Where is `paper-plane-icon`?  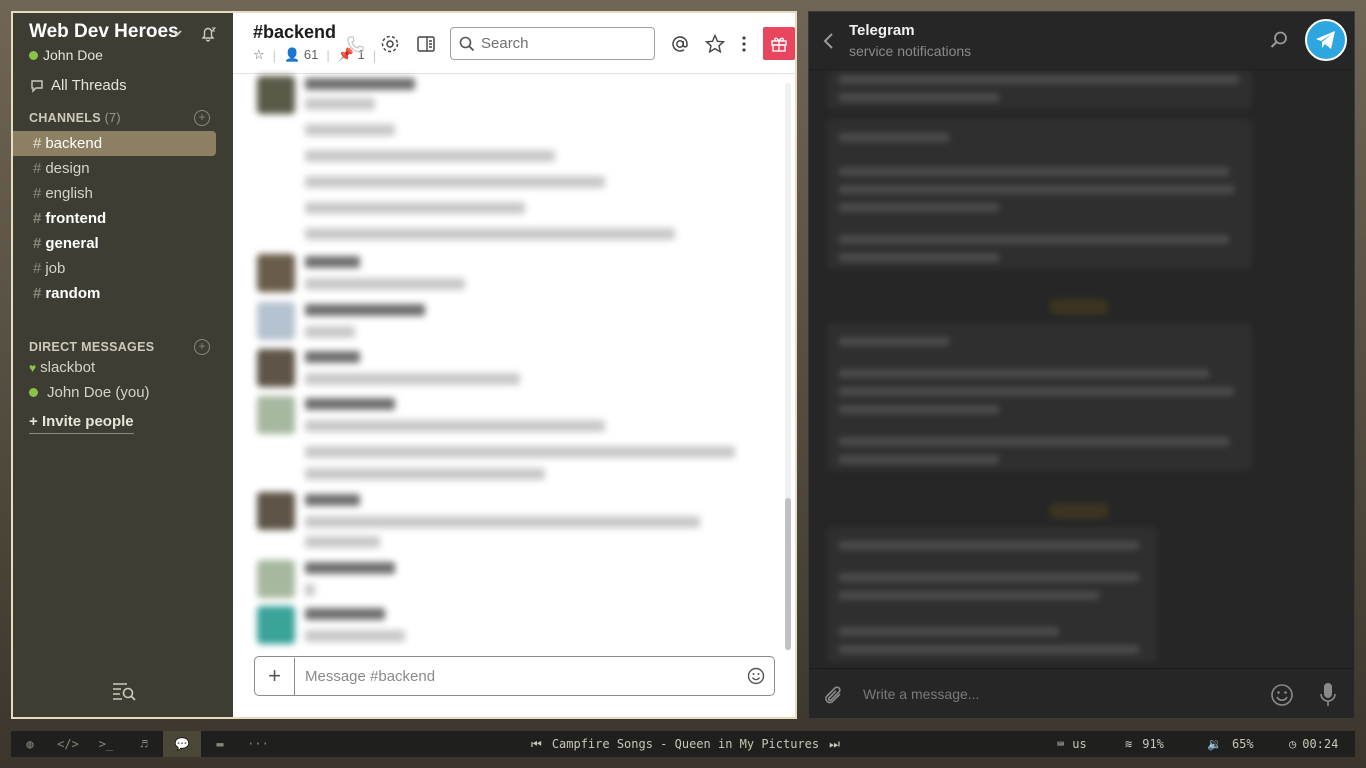 paper-plane-icon is located at coordinates (1325, 40).